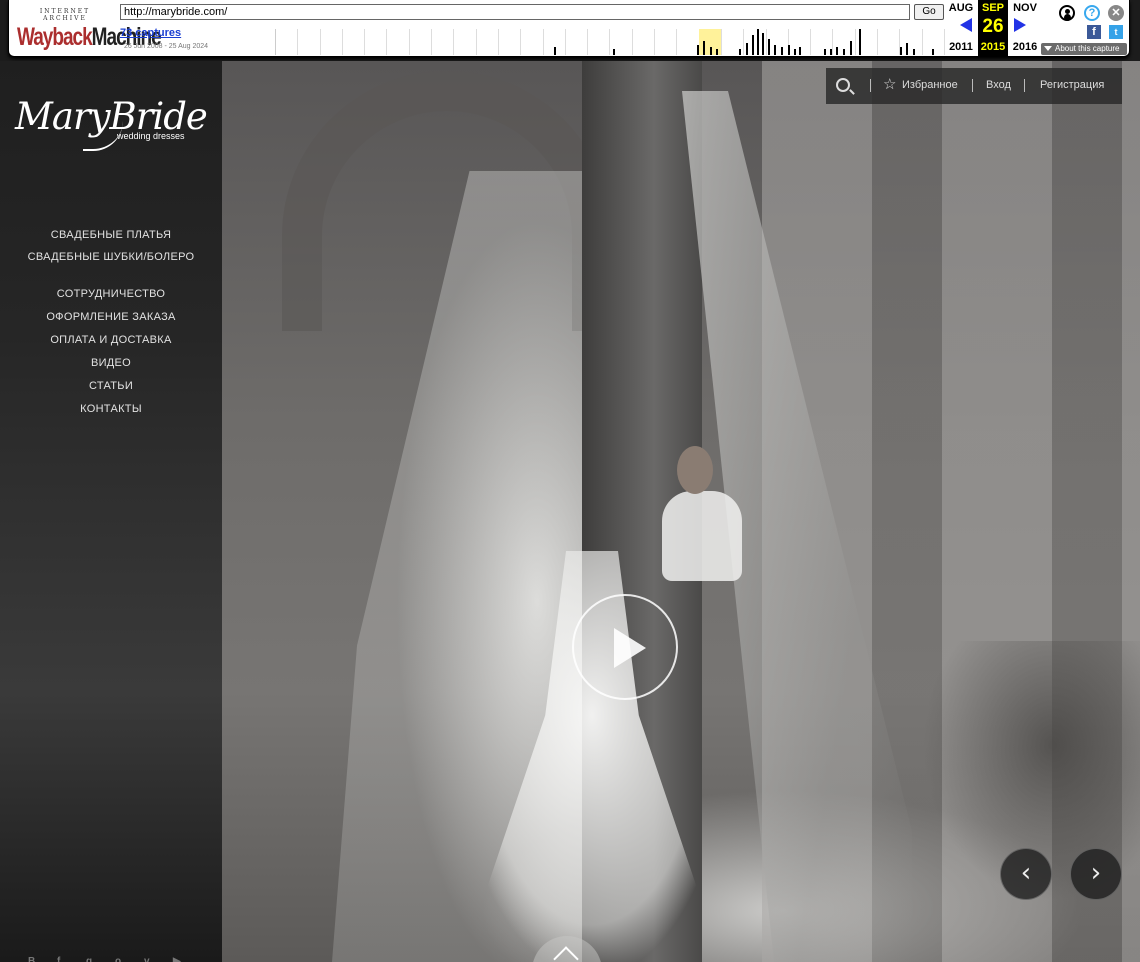 The width and height of the screenshot is (1140, 962). Describe the element at coordinates (625, 647) in the screenshot. I see `play-video-button` at that location.